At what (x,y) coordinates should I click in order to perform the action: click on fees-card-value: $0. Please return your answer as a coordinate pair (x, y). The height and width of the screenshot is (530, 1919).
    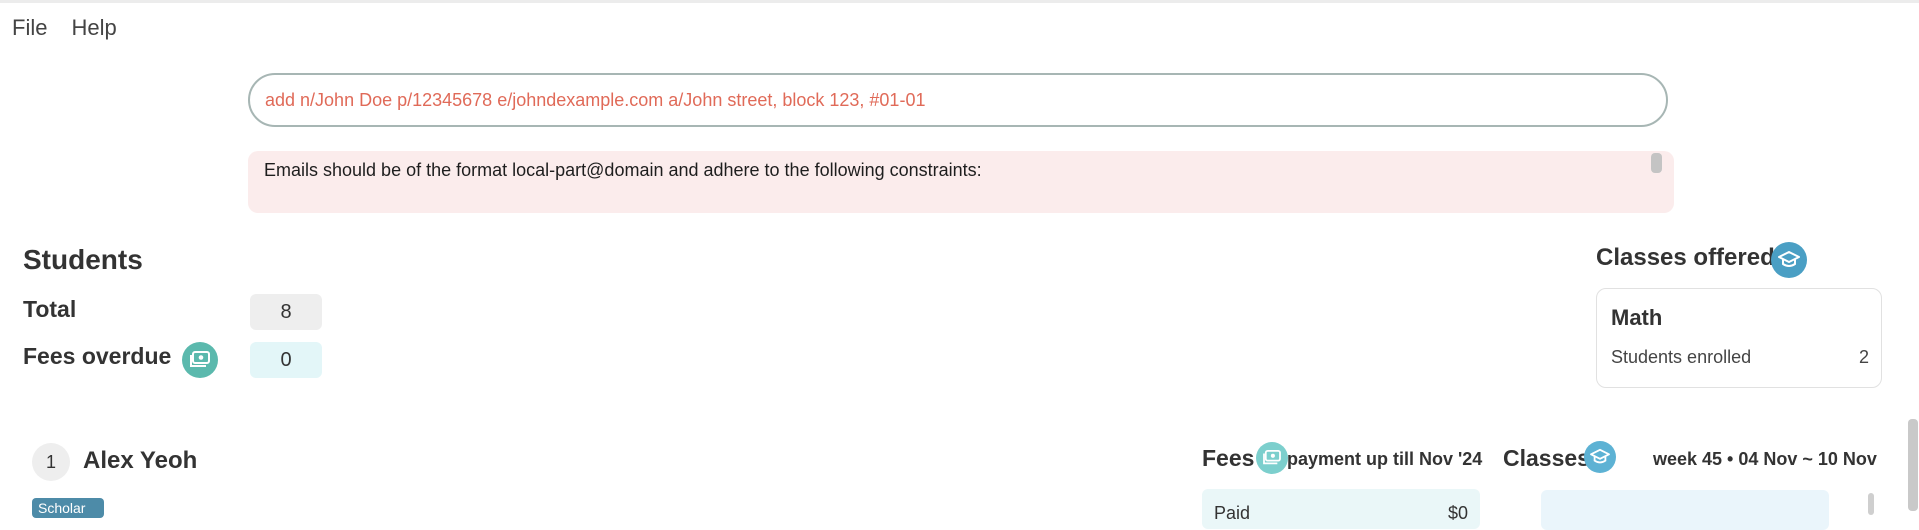
    Looking at the image, I should click on (1457, 513).